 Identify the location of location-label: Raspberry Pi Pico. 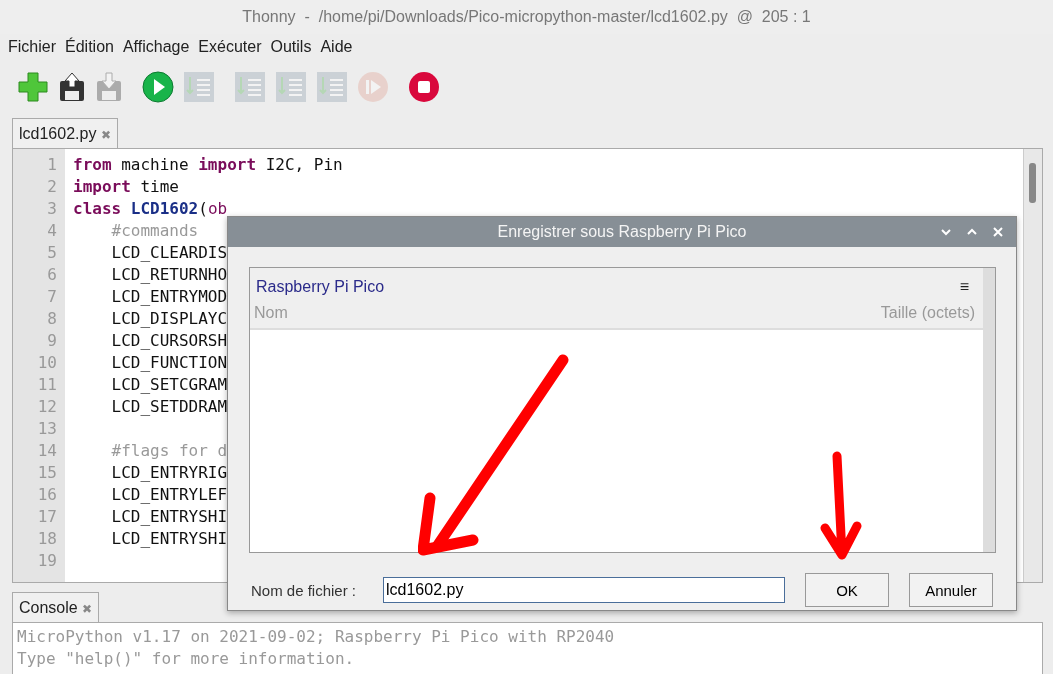
(320, 287).